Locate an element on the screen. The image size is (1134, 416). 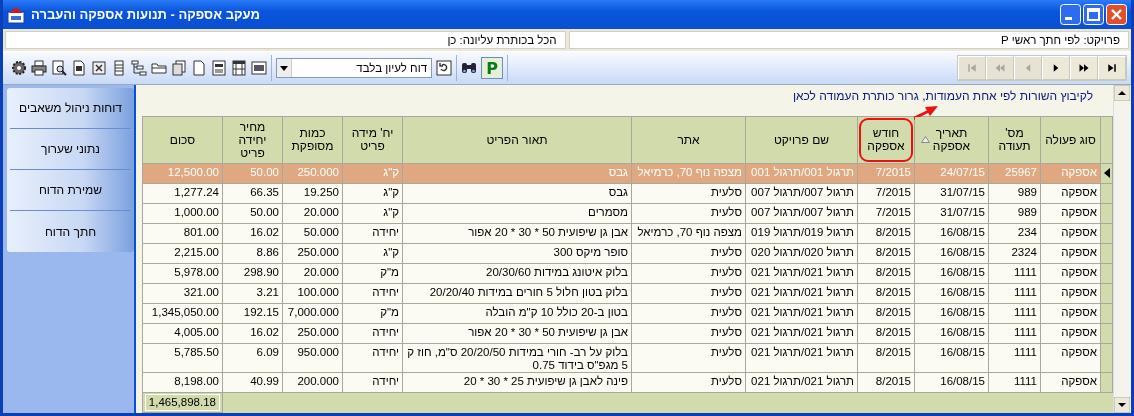
sidebar-item: חתך הדוח is located at coordinates (70, 231).